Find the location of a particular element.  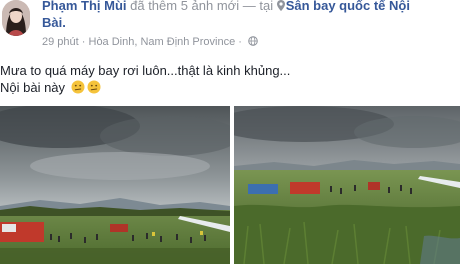

author-avatar is located at coordinates (16, 18).